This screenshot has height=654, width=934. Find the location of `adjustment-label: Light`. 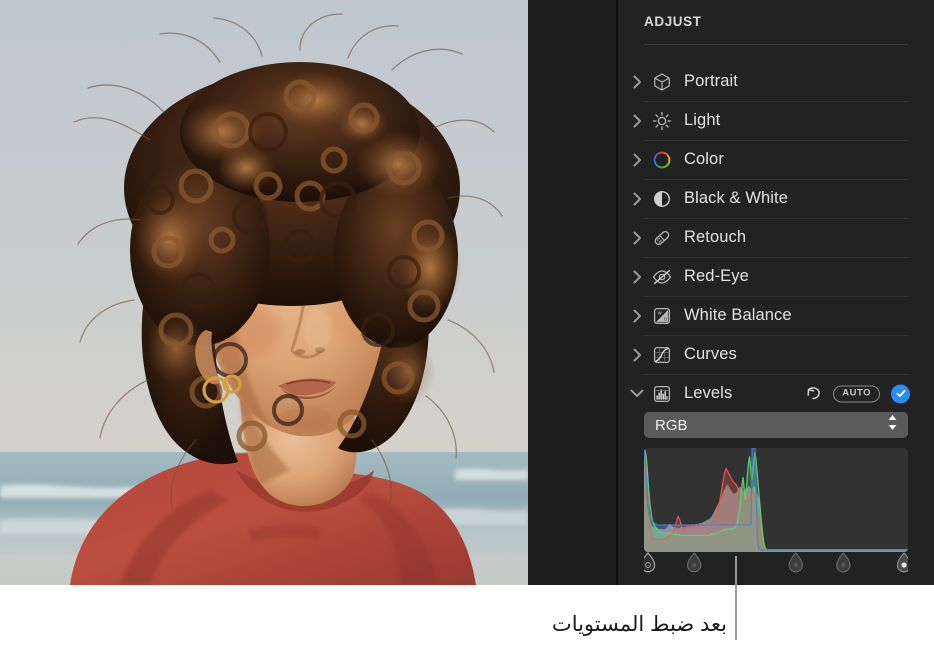

adjustment-label: Light is located at coordinates (702, 120).